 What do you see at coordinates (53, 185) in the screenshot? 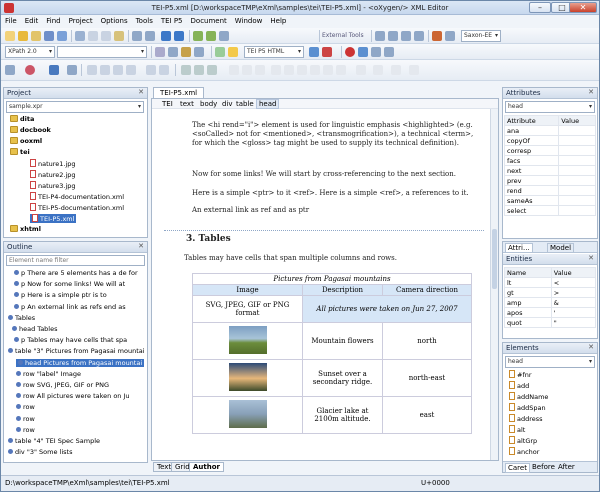
I see `tree-file: nature3.jpg` at bounding box center [53, 185].